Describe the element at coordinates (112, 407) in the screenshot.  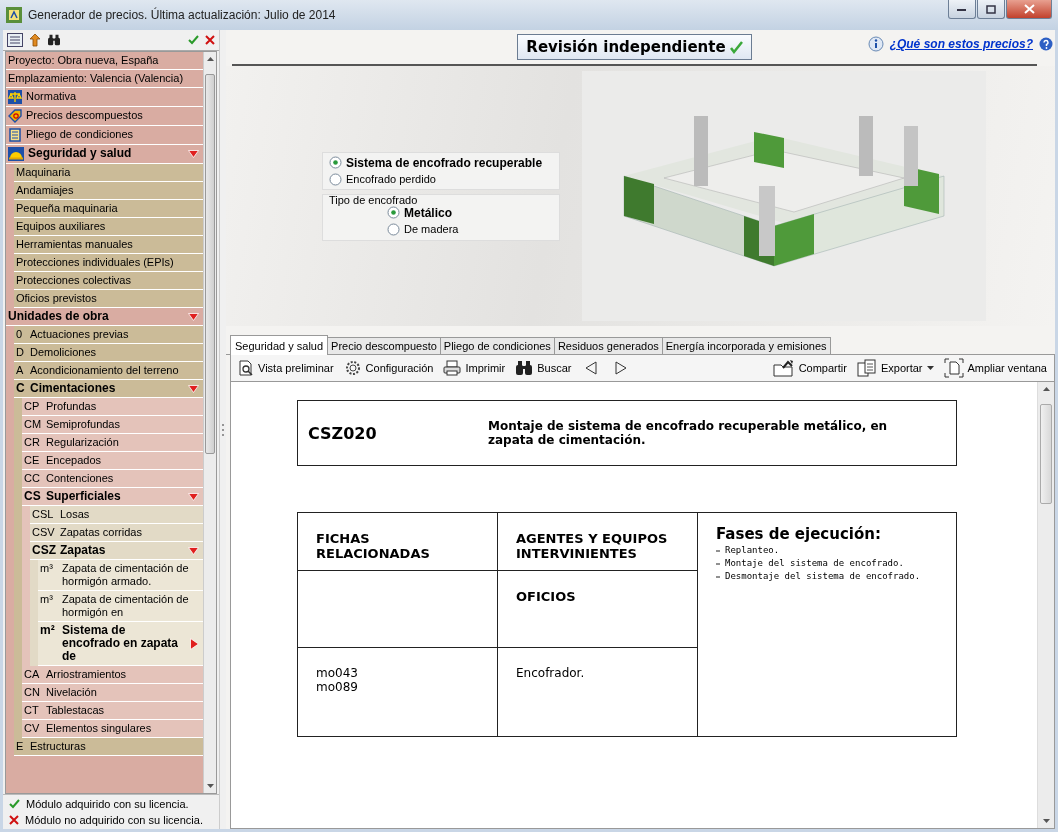
I see `tree-item: CP Profundas` at that location.